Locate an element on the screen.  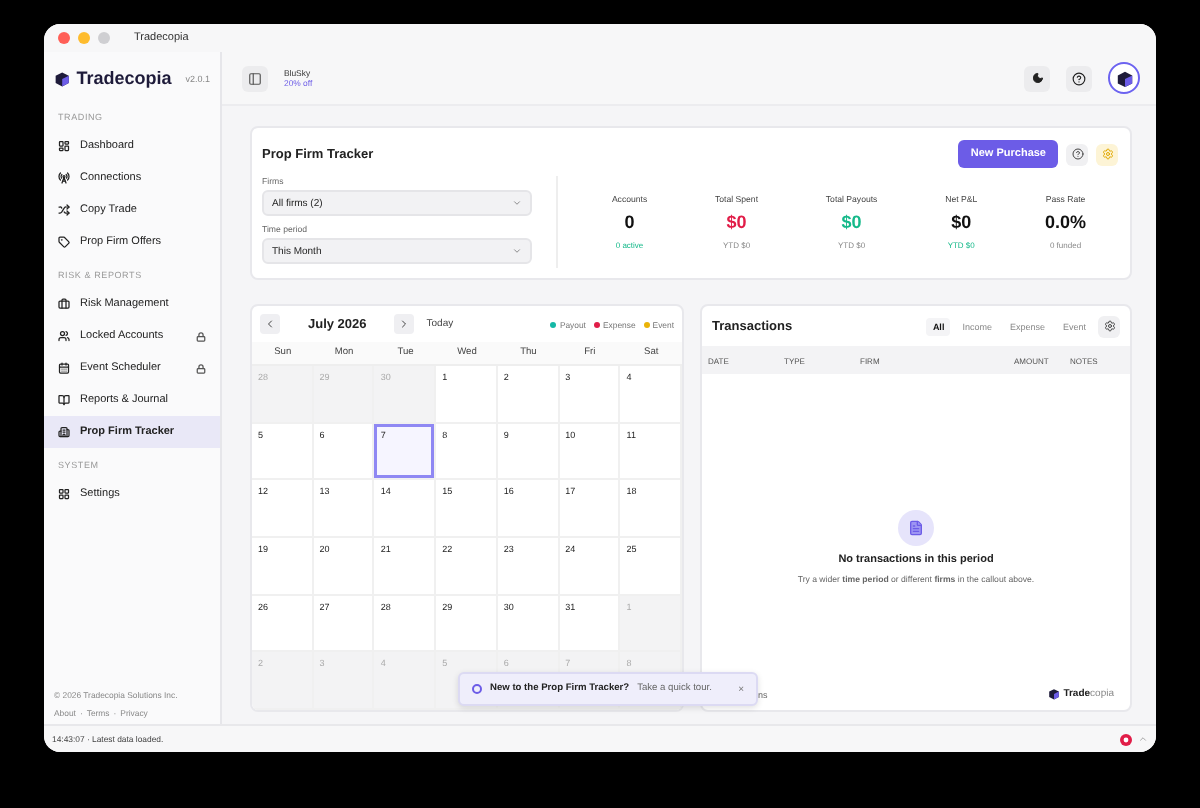
stat-value: 0.0% is located at coordinates (1066, 222).